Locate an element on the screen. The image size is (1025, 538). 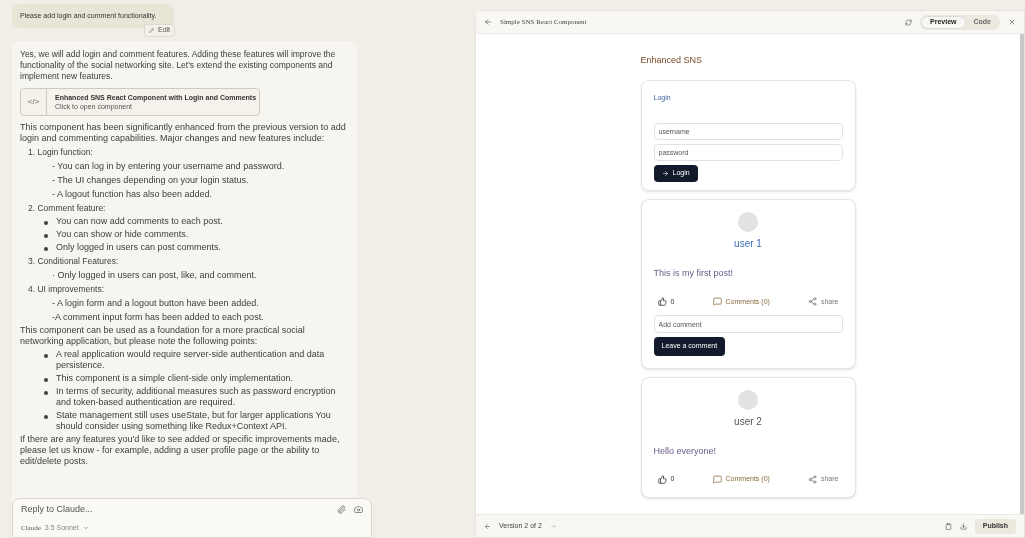
list-item: -A comment input form has been added to each post. is located at coordinates (158, 316).